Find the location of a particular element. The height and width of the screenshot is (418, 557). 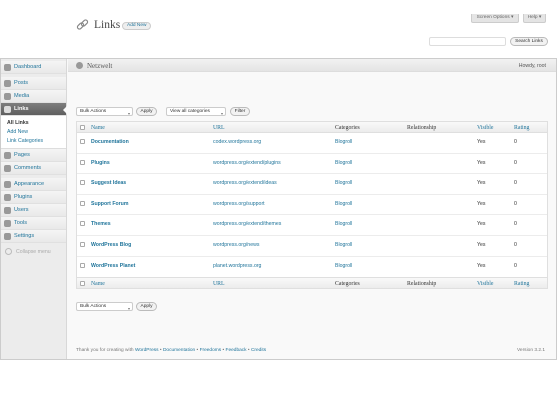

screen-options-tab: Screen Options ▾ is located at coordinates (495, 18).